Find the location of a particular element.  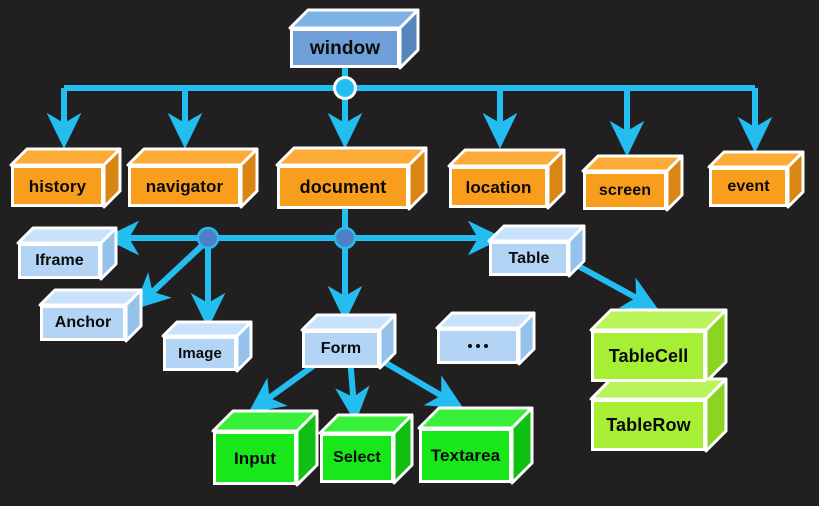

node-location: location is located at coordinates (506, 179).